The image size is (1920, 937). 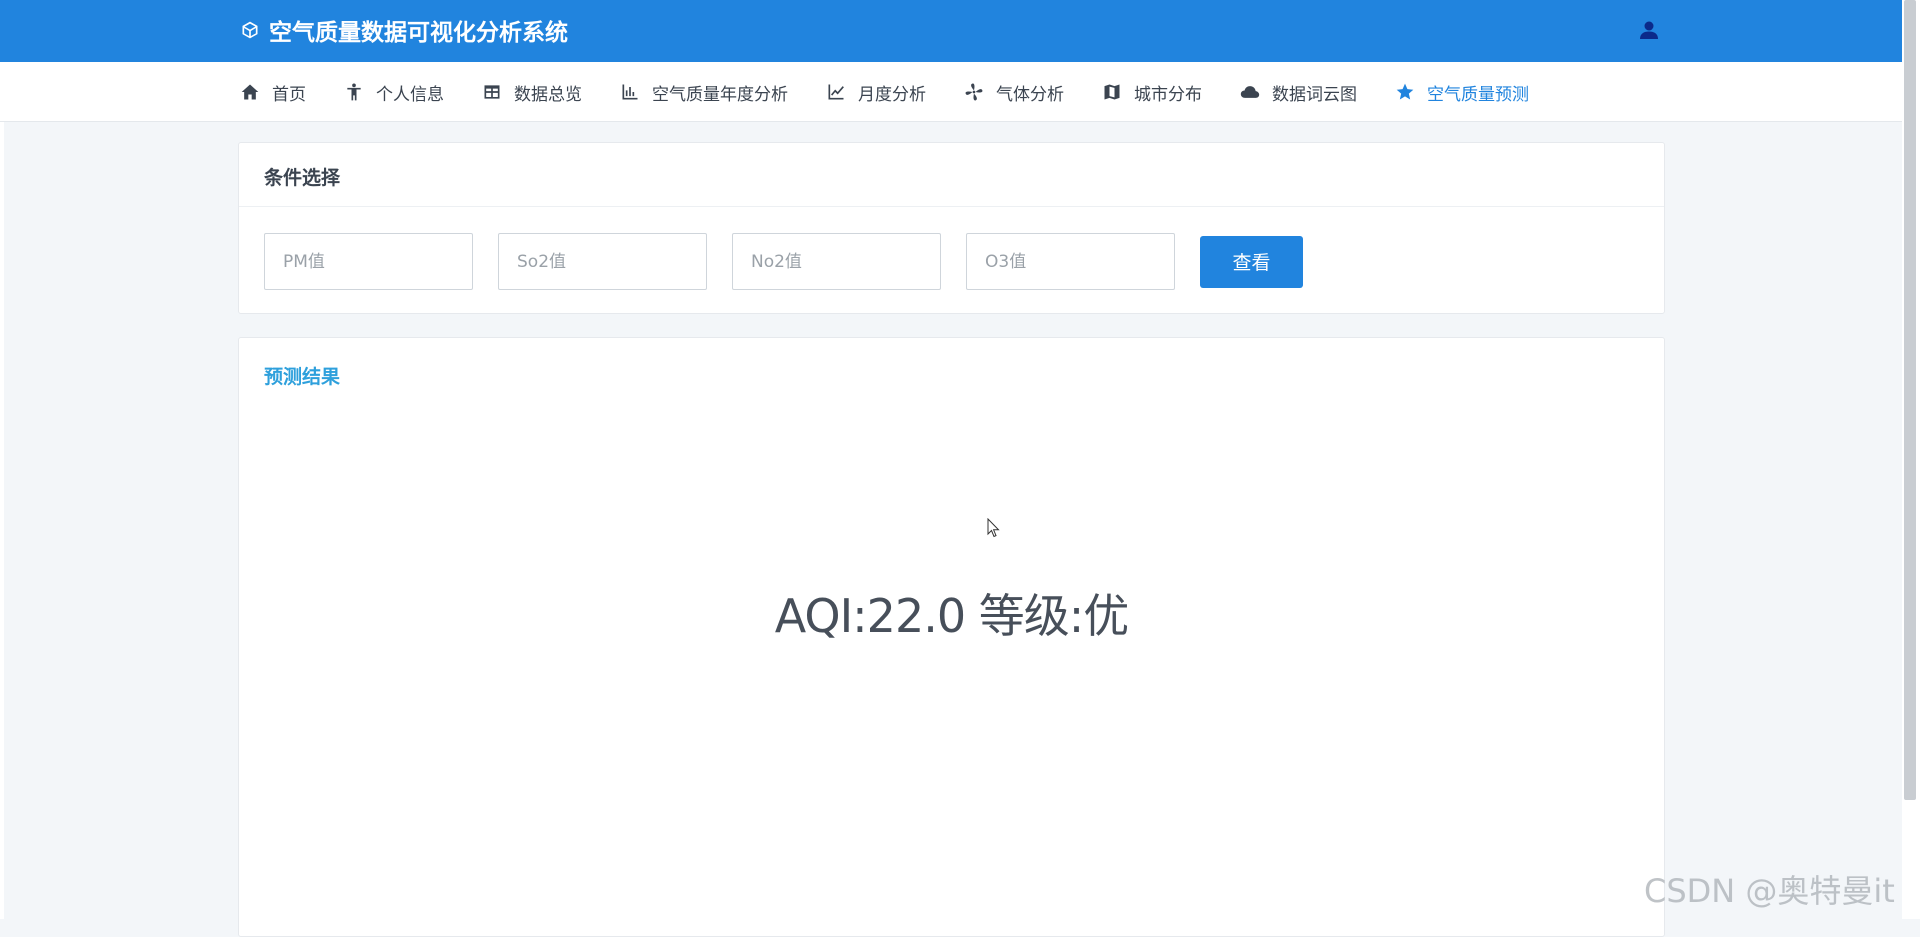 What do you see at coordinates (289, 94) in the screenshot?
I see `nav-label: 首页` at bounding box center [289, 94].